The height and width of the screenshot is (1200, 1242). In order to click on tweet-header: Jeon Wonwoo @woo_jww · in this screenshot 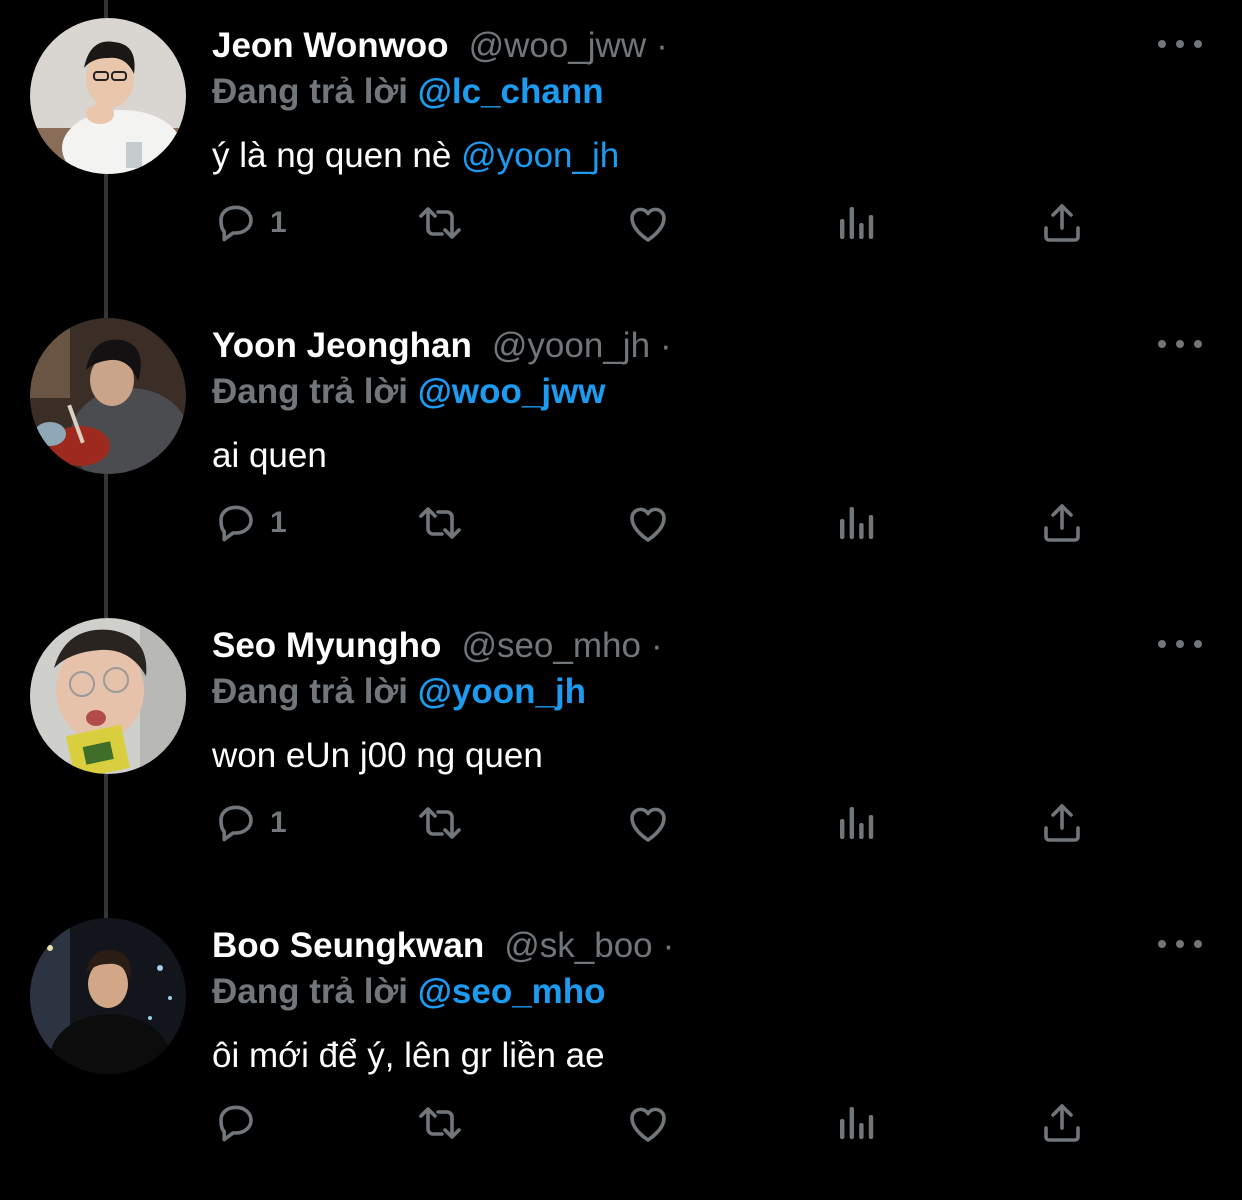, I will do `click(440, 46)`.